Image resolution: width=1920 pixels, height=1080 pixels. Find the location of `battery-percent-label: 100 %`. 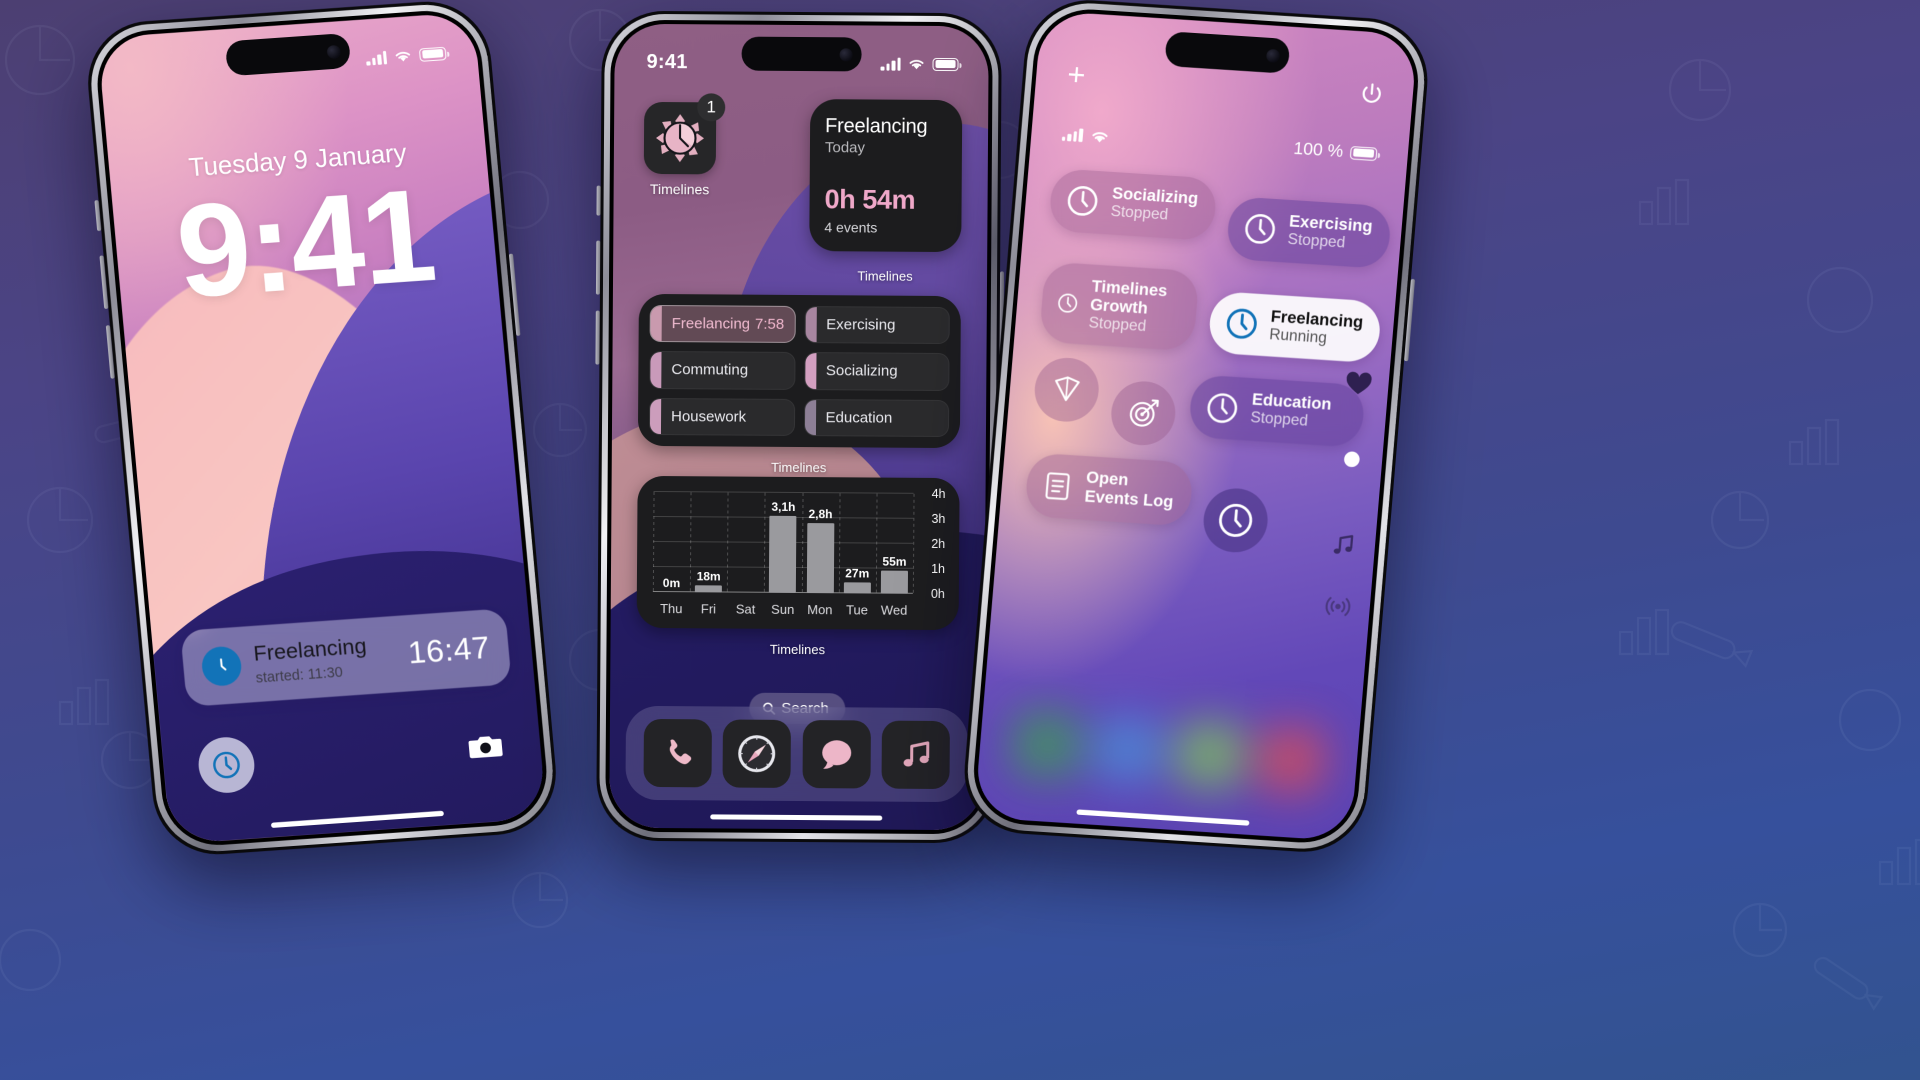

battery-percent-label: 100 % is located at coordinates (1318, 149).